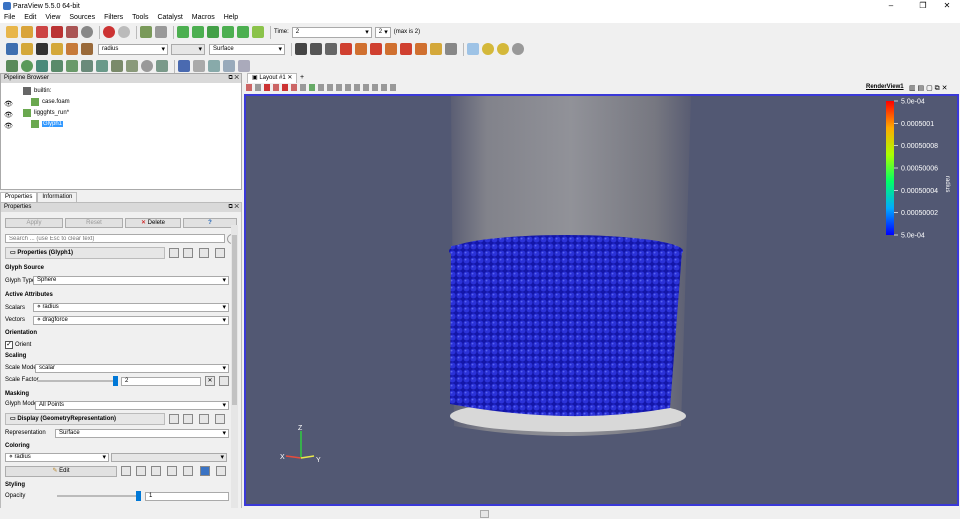  I want to click on view-plus-x-icon, so click(346, 49).